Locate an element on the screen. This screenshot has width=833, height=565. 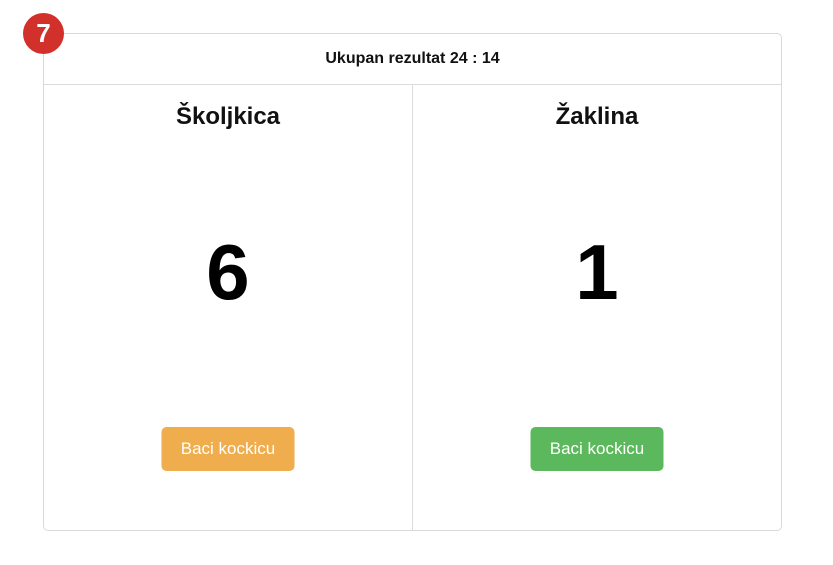
total-score-header: Ukupan rezultat 24 : 14 is located at coordinates (412, 59).